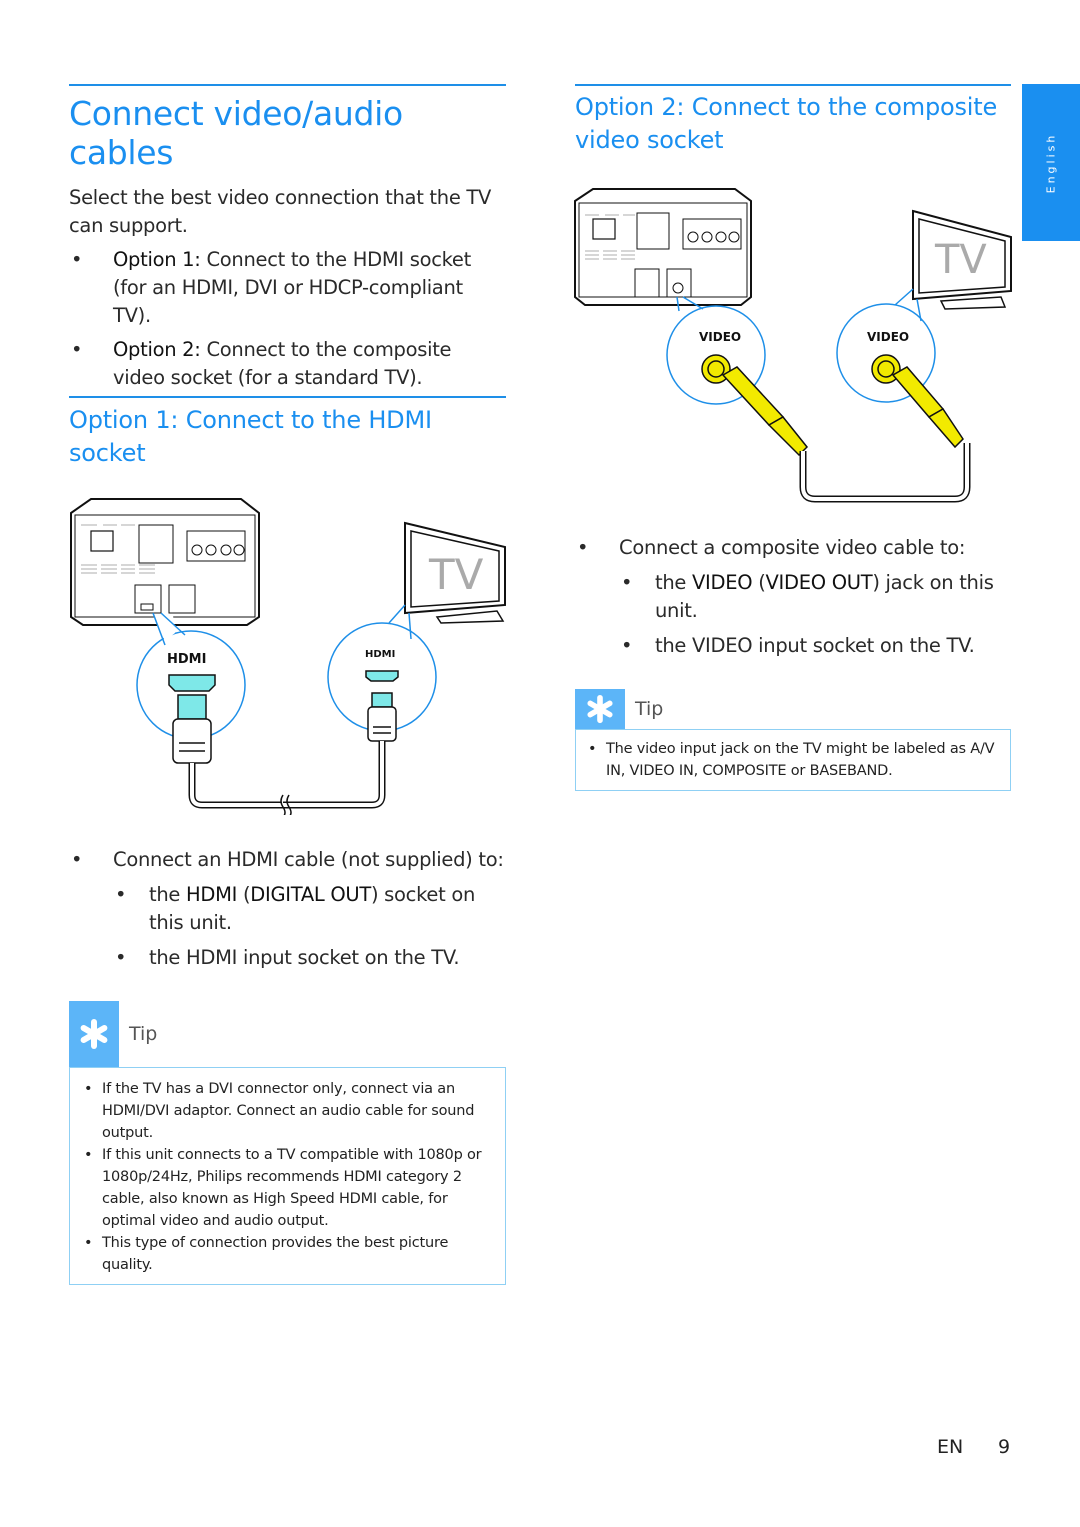 The height and width of the screenshot is (1527, 1080). Describe the element at coordinates (795, 597) in the screenshot. I see `composite-step-1: the VIDEO (VIDEO OUT) jack on this unit.` at that location.